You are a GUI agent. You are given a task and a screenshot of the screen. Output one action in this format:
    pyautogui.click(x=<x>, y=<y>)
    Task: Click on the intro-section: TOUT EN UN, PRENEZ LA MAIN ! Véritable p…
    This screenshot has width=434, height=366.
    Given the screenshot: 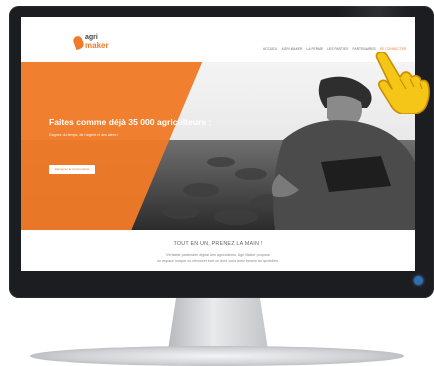 What is the action you would take?
    pyautogui.click(x=218, y=250)
    